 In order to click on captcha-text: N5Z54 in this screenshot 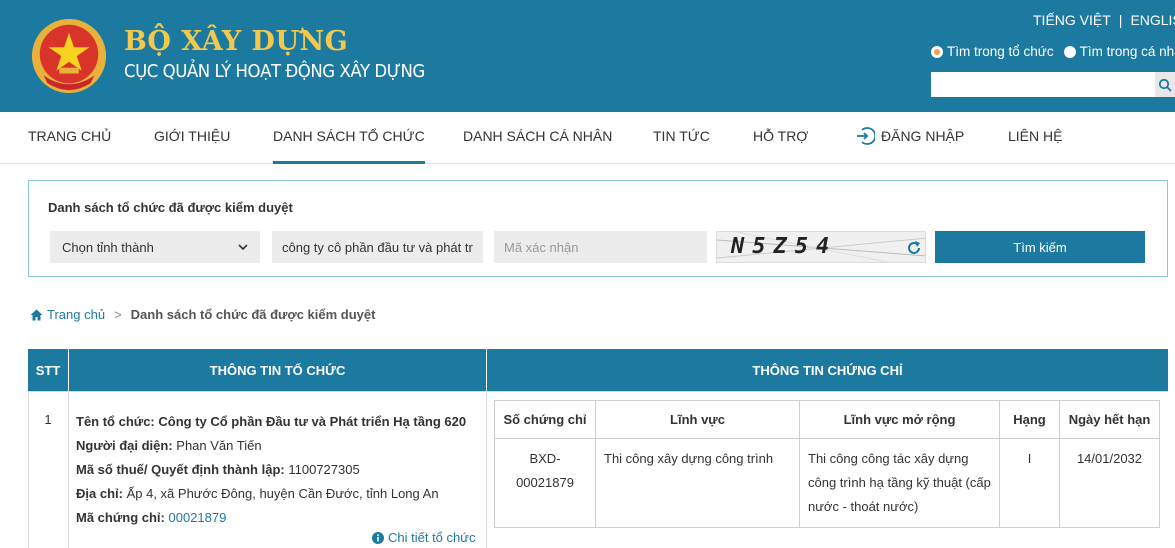, I will do `click(784, 246)`.